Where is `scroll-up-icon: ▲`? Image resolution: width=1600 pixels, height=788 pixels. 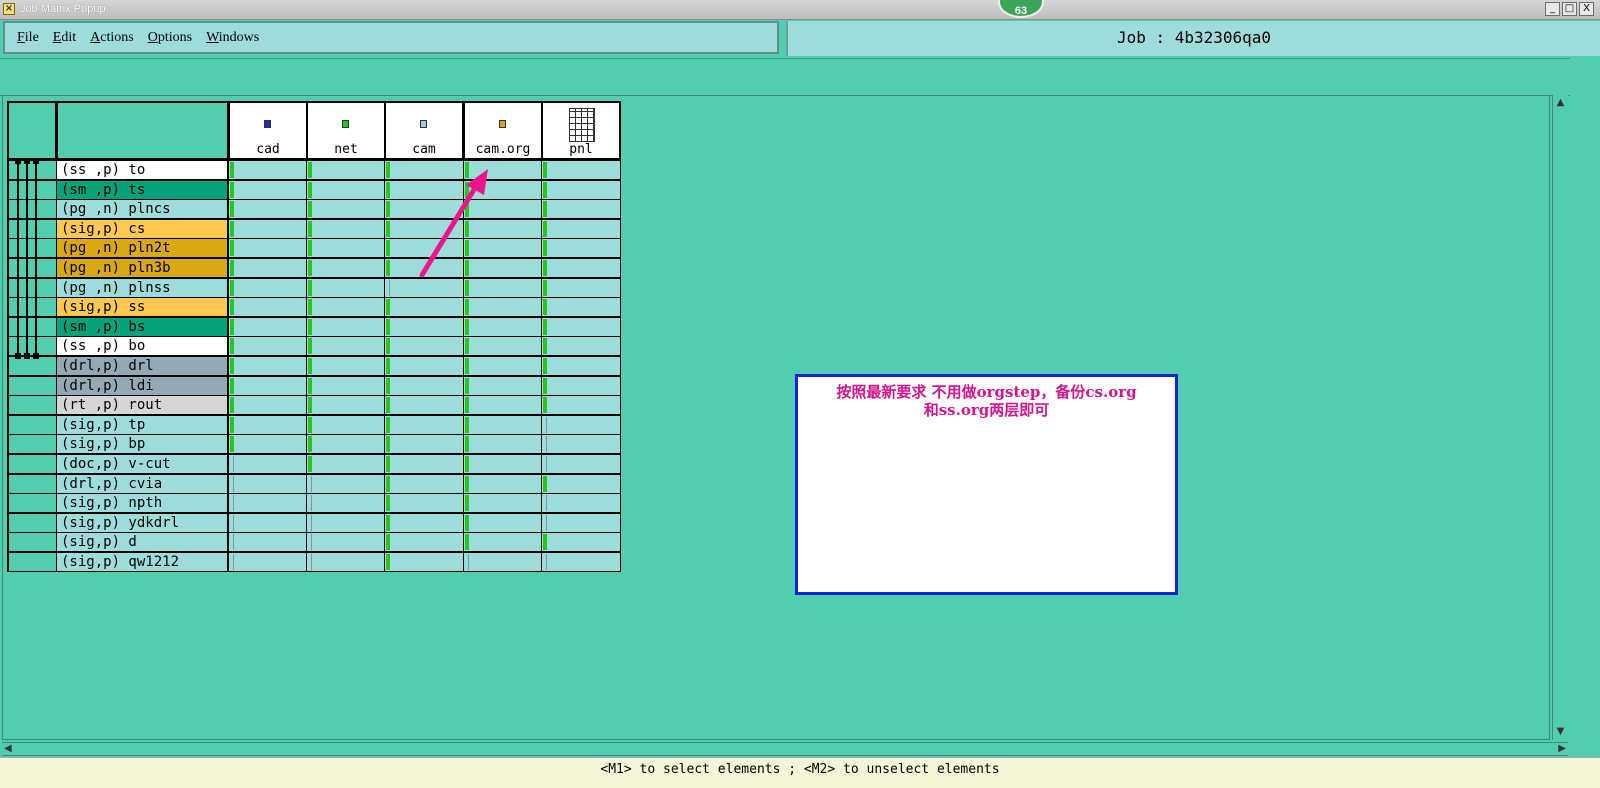
scroll-up-icon: ▲ is located at coordinates (1560, 103).